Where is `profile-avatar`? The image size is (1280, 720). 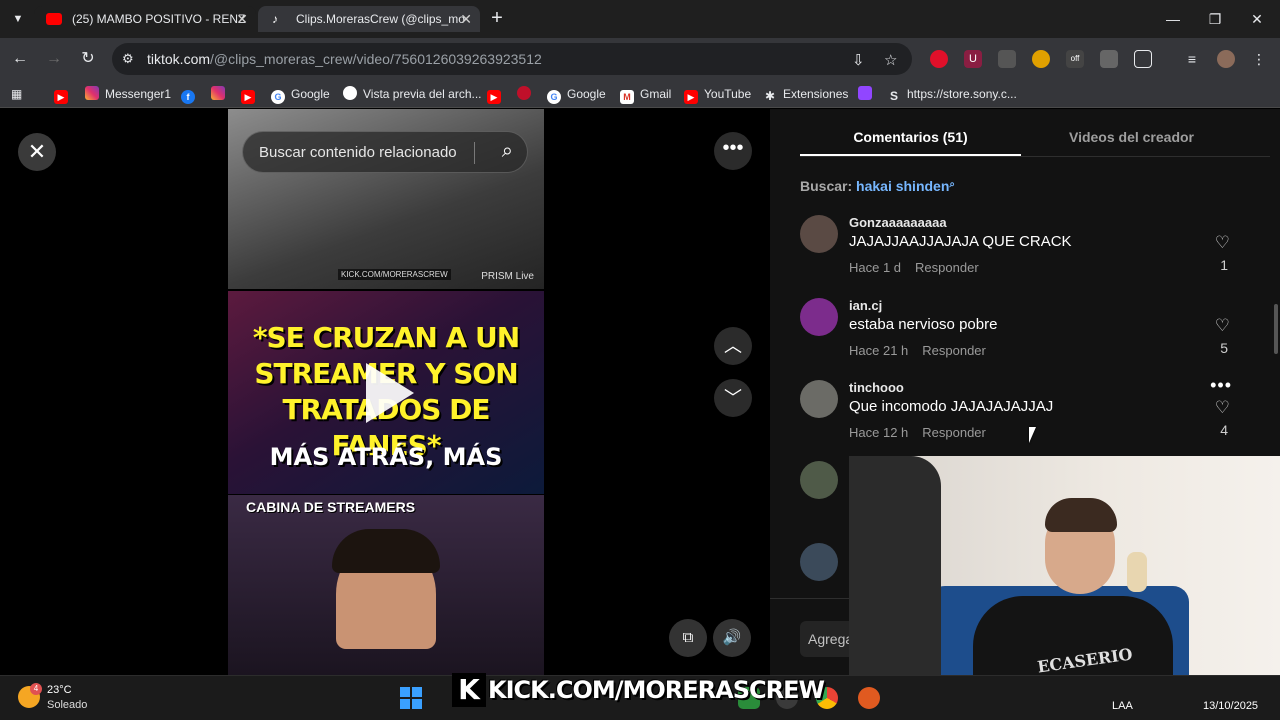
profile-avatar is located at coordinates (1226, 59).